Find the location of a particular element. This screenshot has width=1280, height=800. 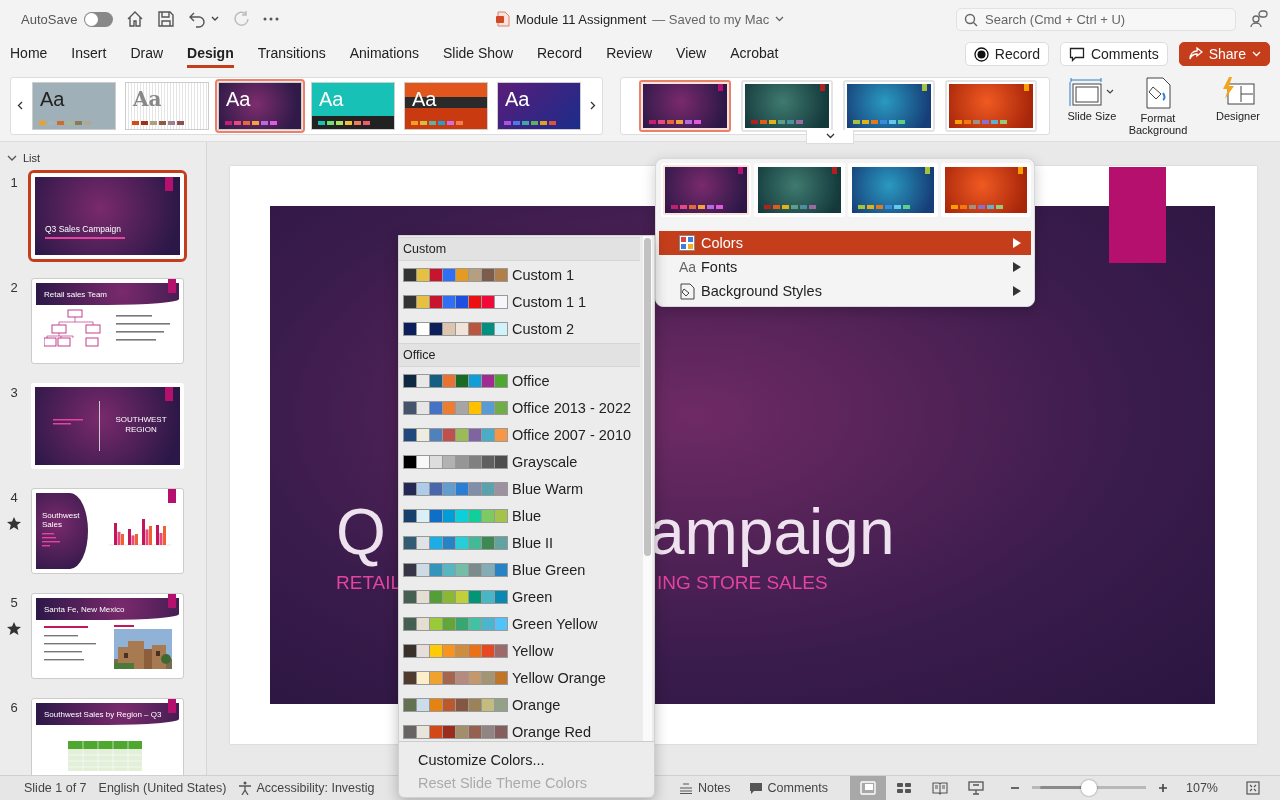

group-header: Custom is located at coordinates (519, 249).